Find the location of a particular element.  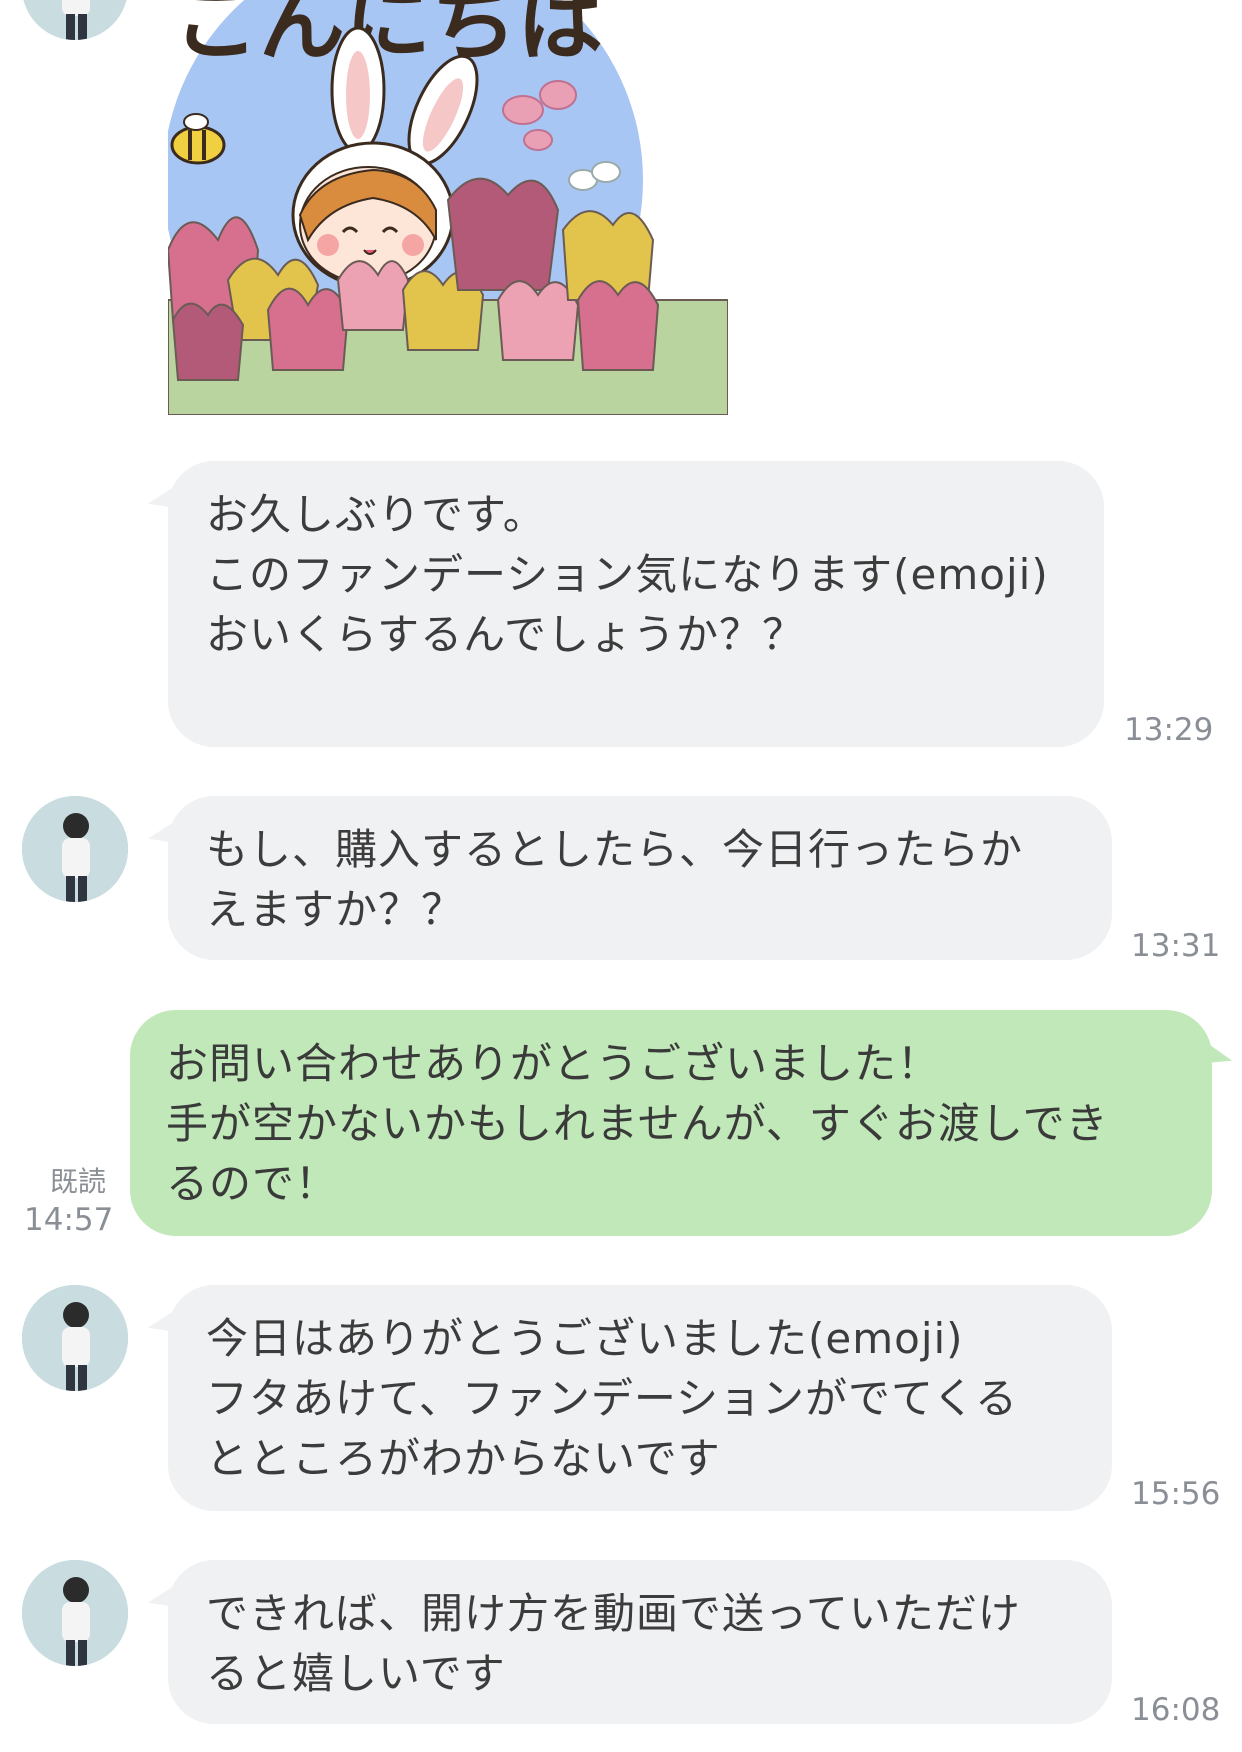

sticker-text: こんにちは is located at coordinates (388, 36).